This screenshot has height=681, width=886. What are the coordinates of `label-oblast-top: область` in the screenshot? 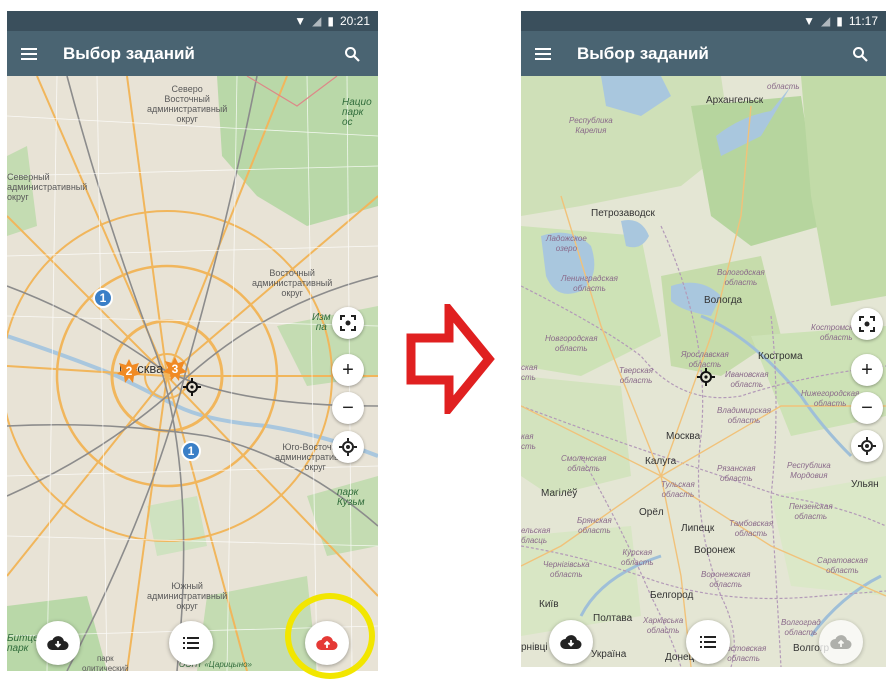 It's located at (783, 86).